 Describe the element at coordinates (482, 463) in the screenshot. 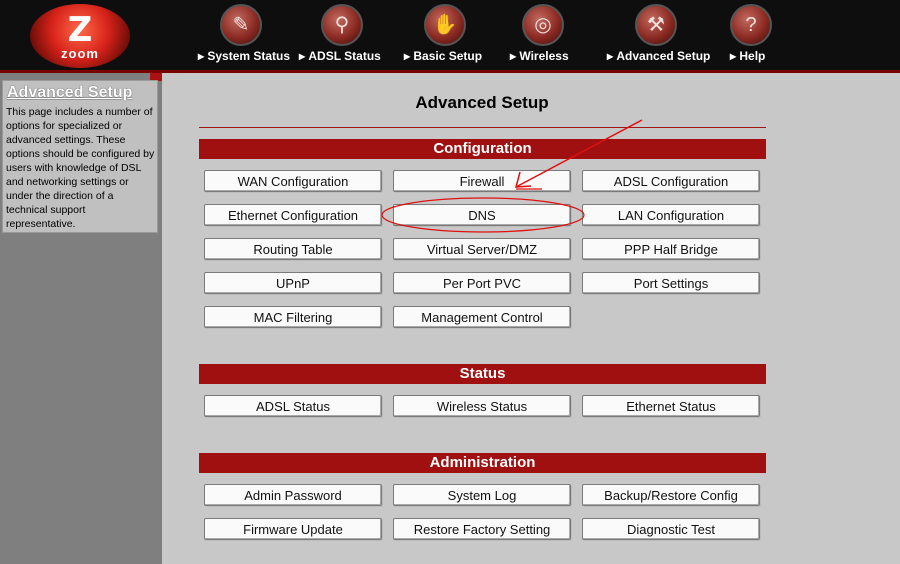

I see `section-header-administration: Administration` at that location.